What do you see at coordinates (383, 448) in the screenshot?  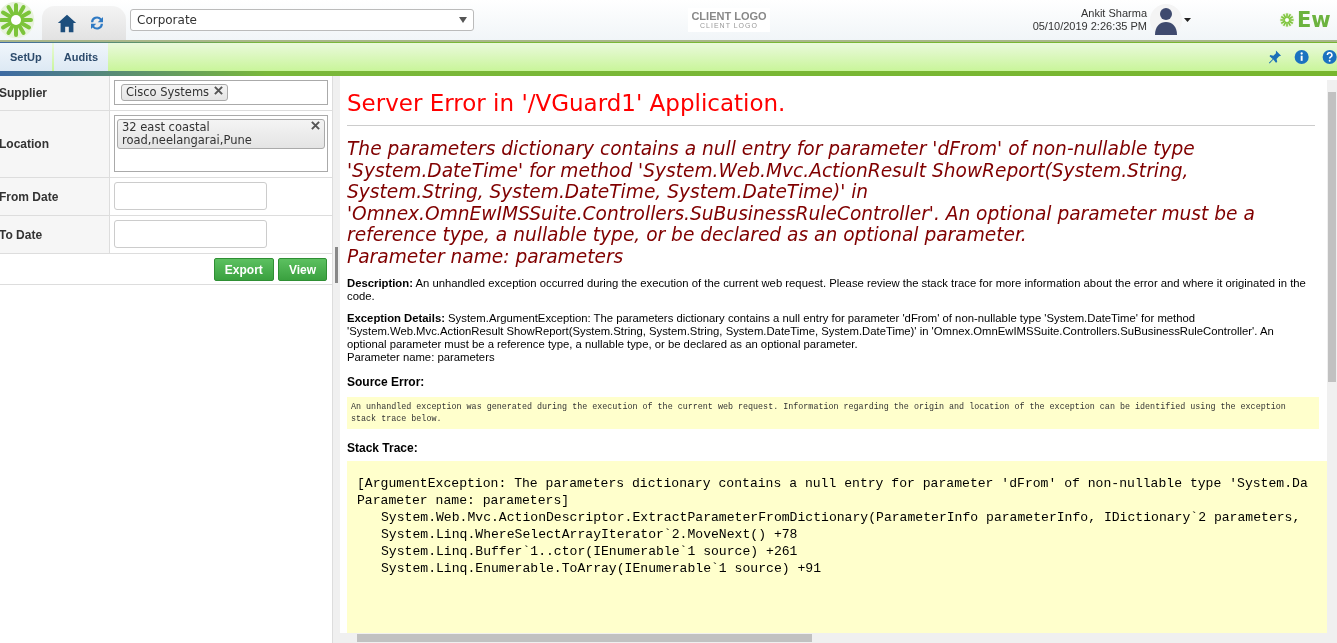 I see `section-heading: Stack Trace:` at bounding box center [383, 448].